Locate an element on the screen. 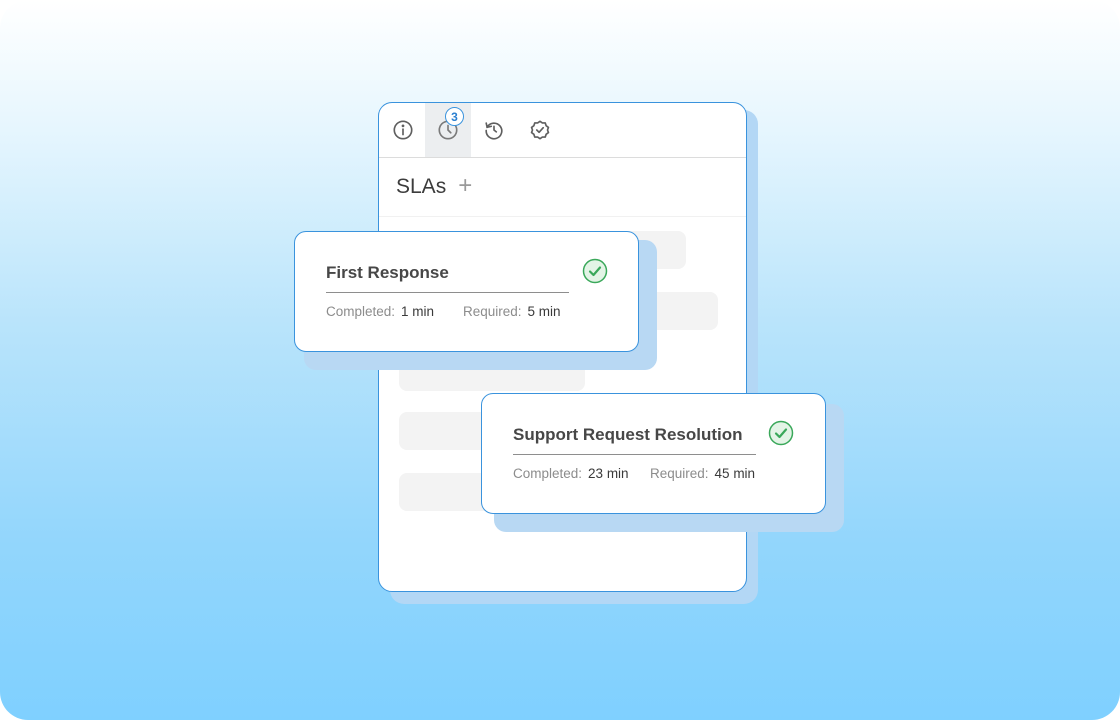 The image size is (1120, 720). required-value: 45 min is located at coordinates (735, 473).